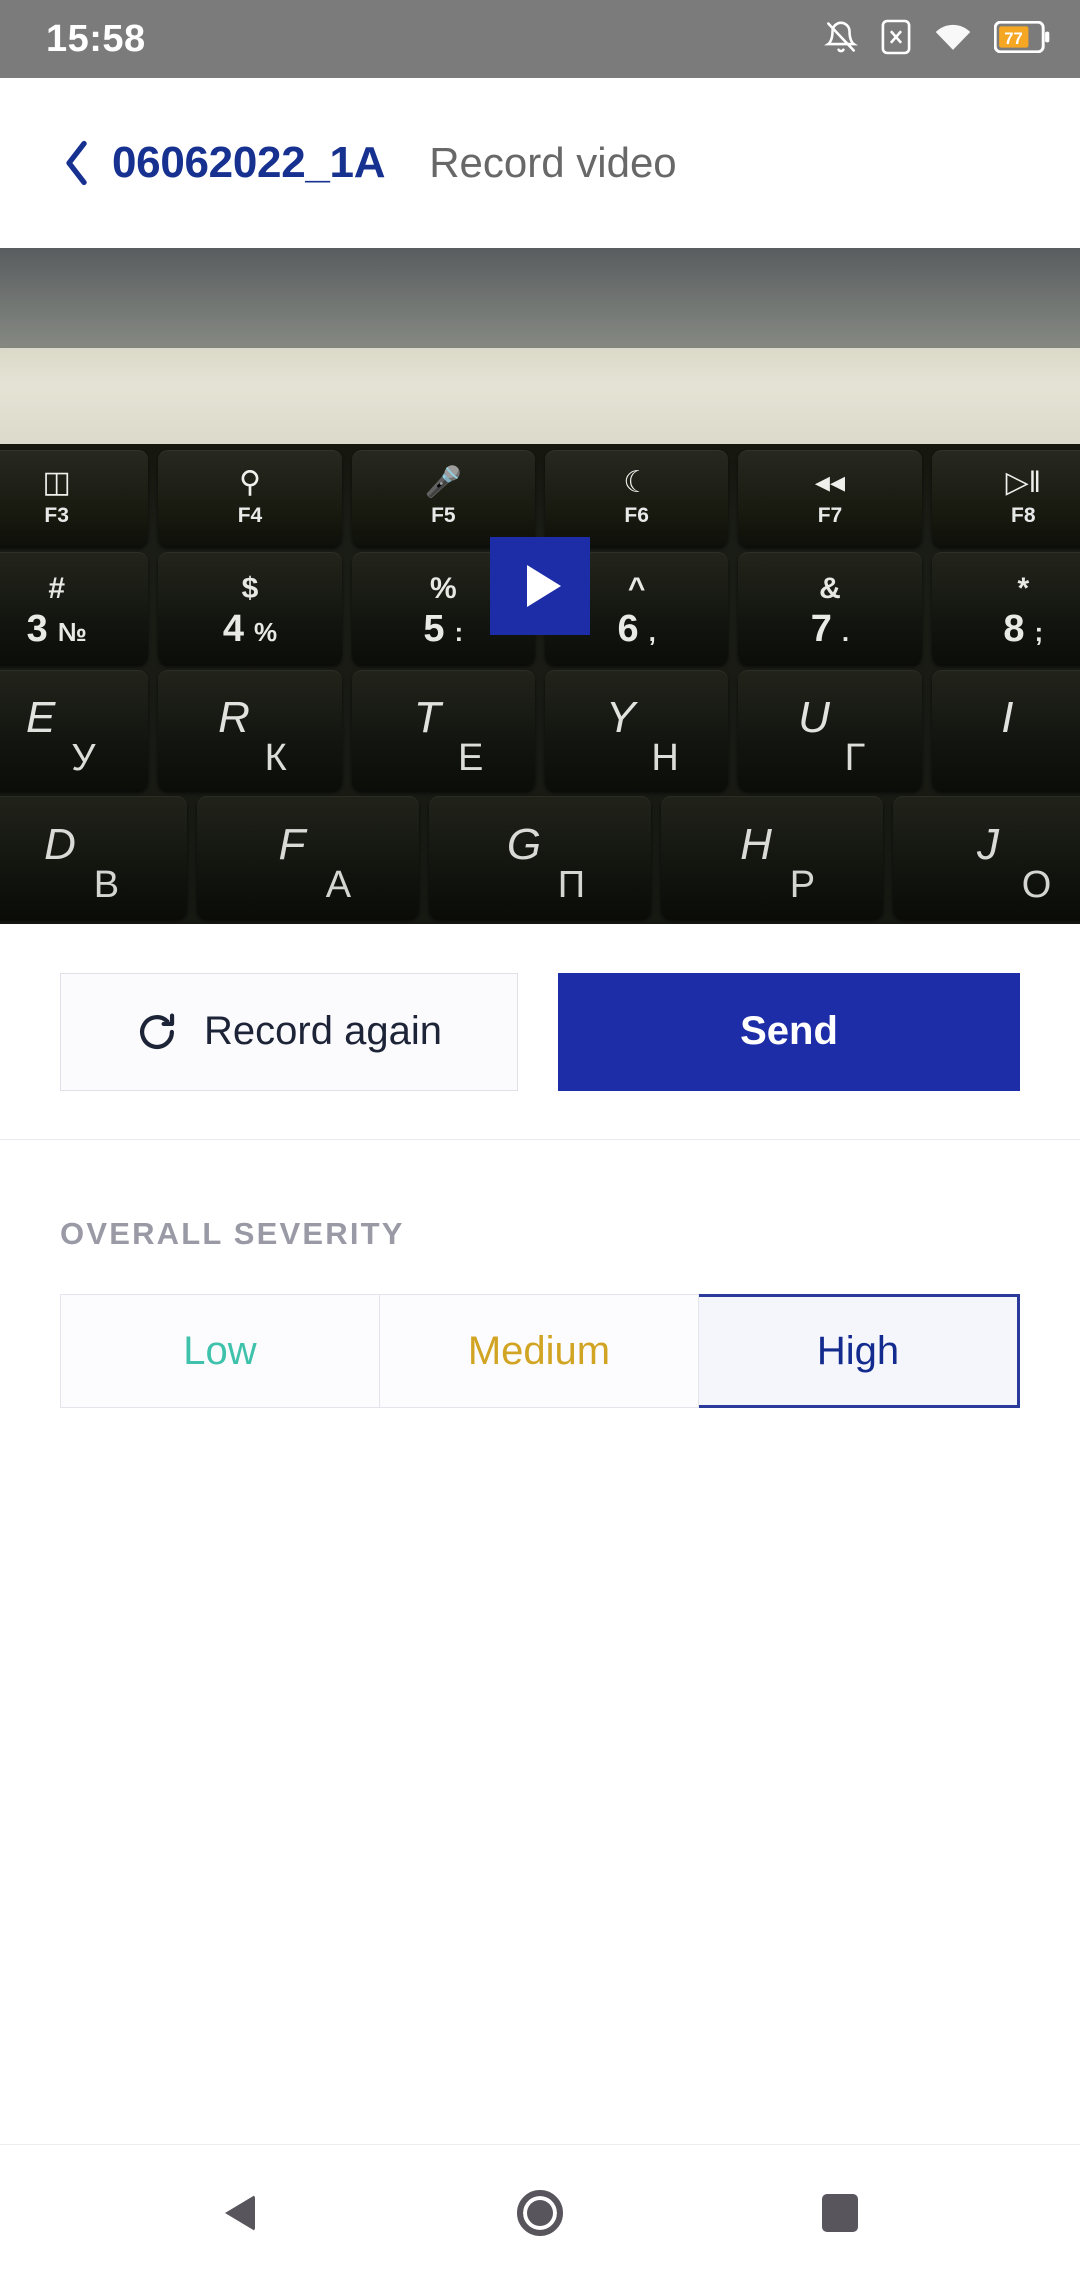 Image resolution: width=1080 pixels, height=2280 pixels. I want to click on square-recents-icon, so click(840, 2212).